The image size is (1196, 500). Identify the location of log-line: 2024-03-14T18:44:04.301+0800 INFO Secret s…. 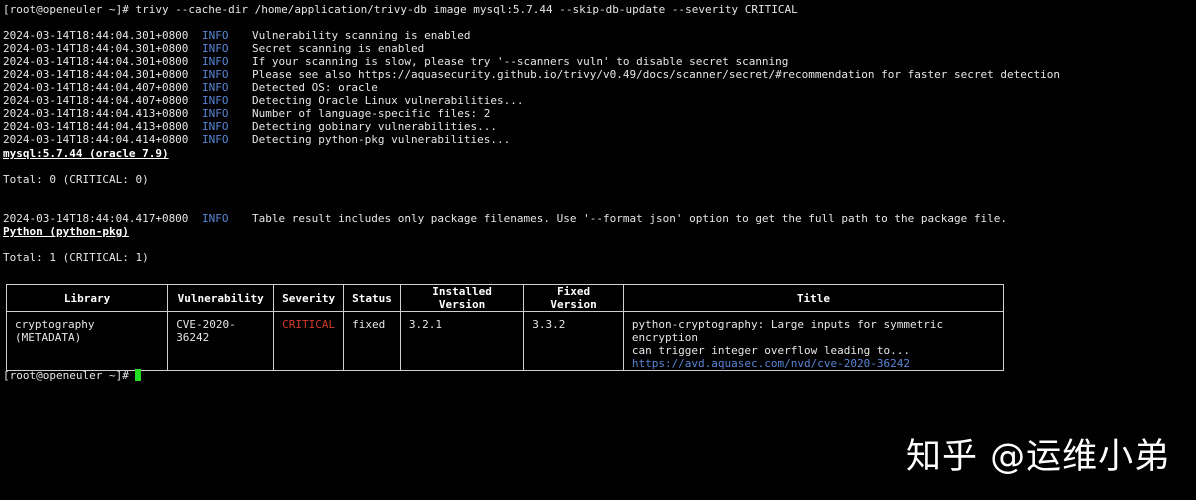
(213, 42).